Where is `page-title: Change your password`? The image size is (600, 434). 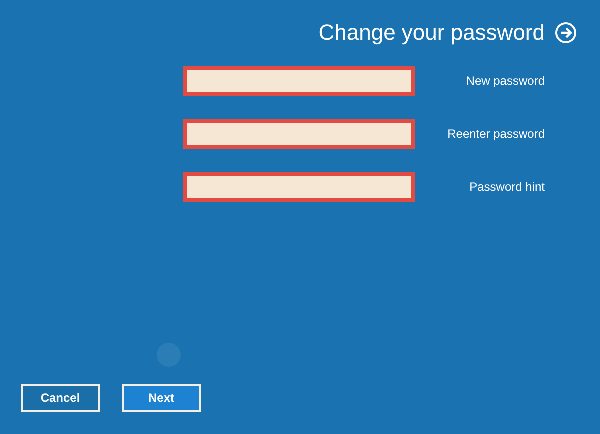 page-title: Change your password is located at coordinates (431, 33).